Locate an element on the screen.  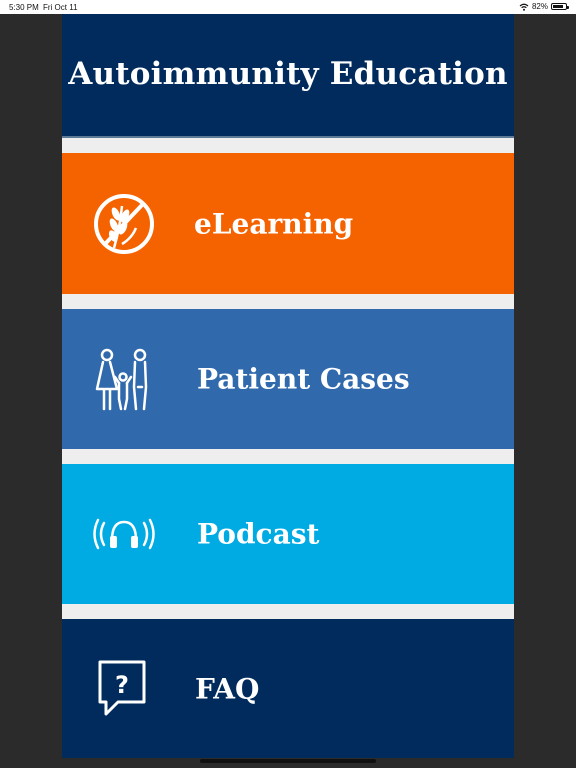
status-right: 82% is located at coordinates (544, 6).